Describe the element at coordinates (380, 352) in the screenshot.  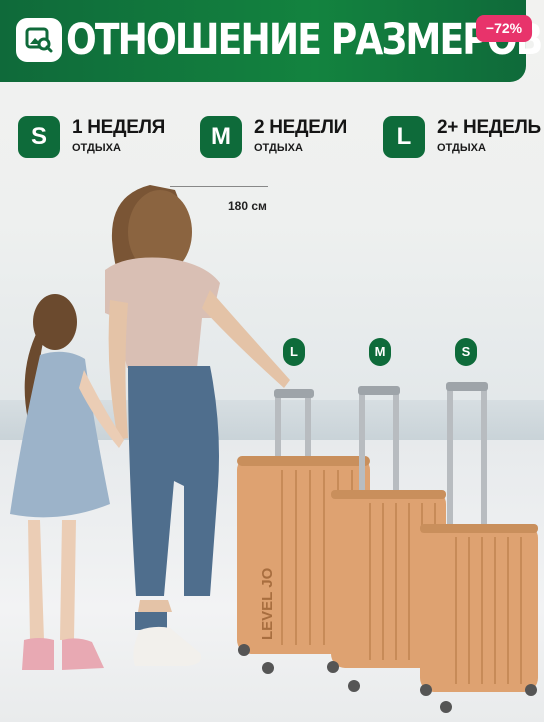
I see `suitcase-tag-medium: M` at that location.